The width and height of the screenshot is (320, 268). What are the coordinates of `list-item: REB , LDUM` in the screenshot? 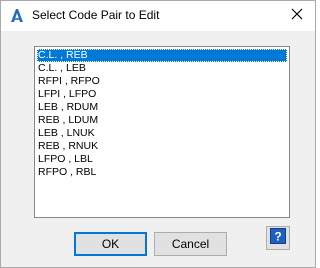 It's located at (162, 120).